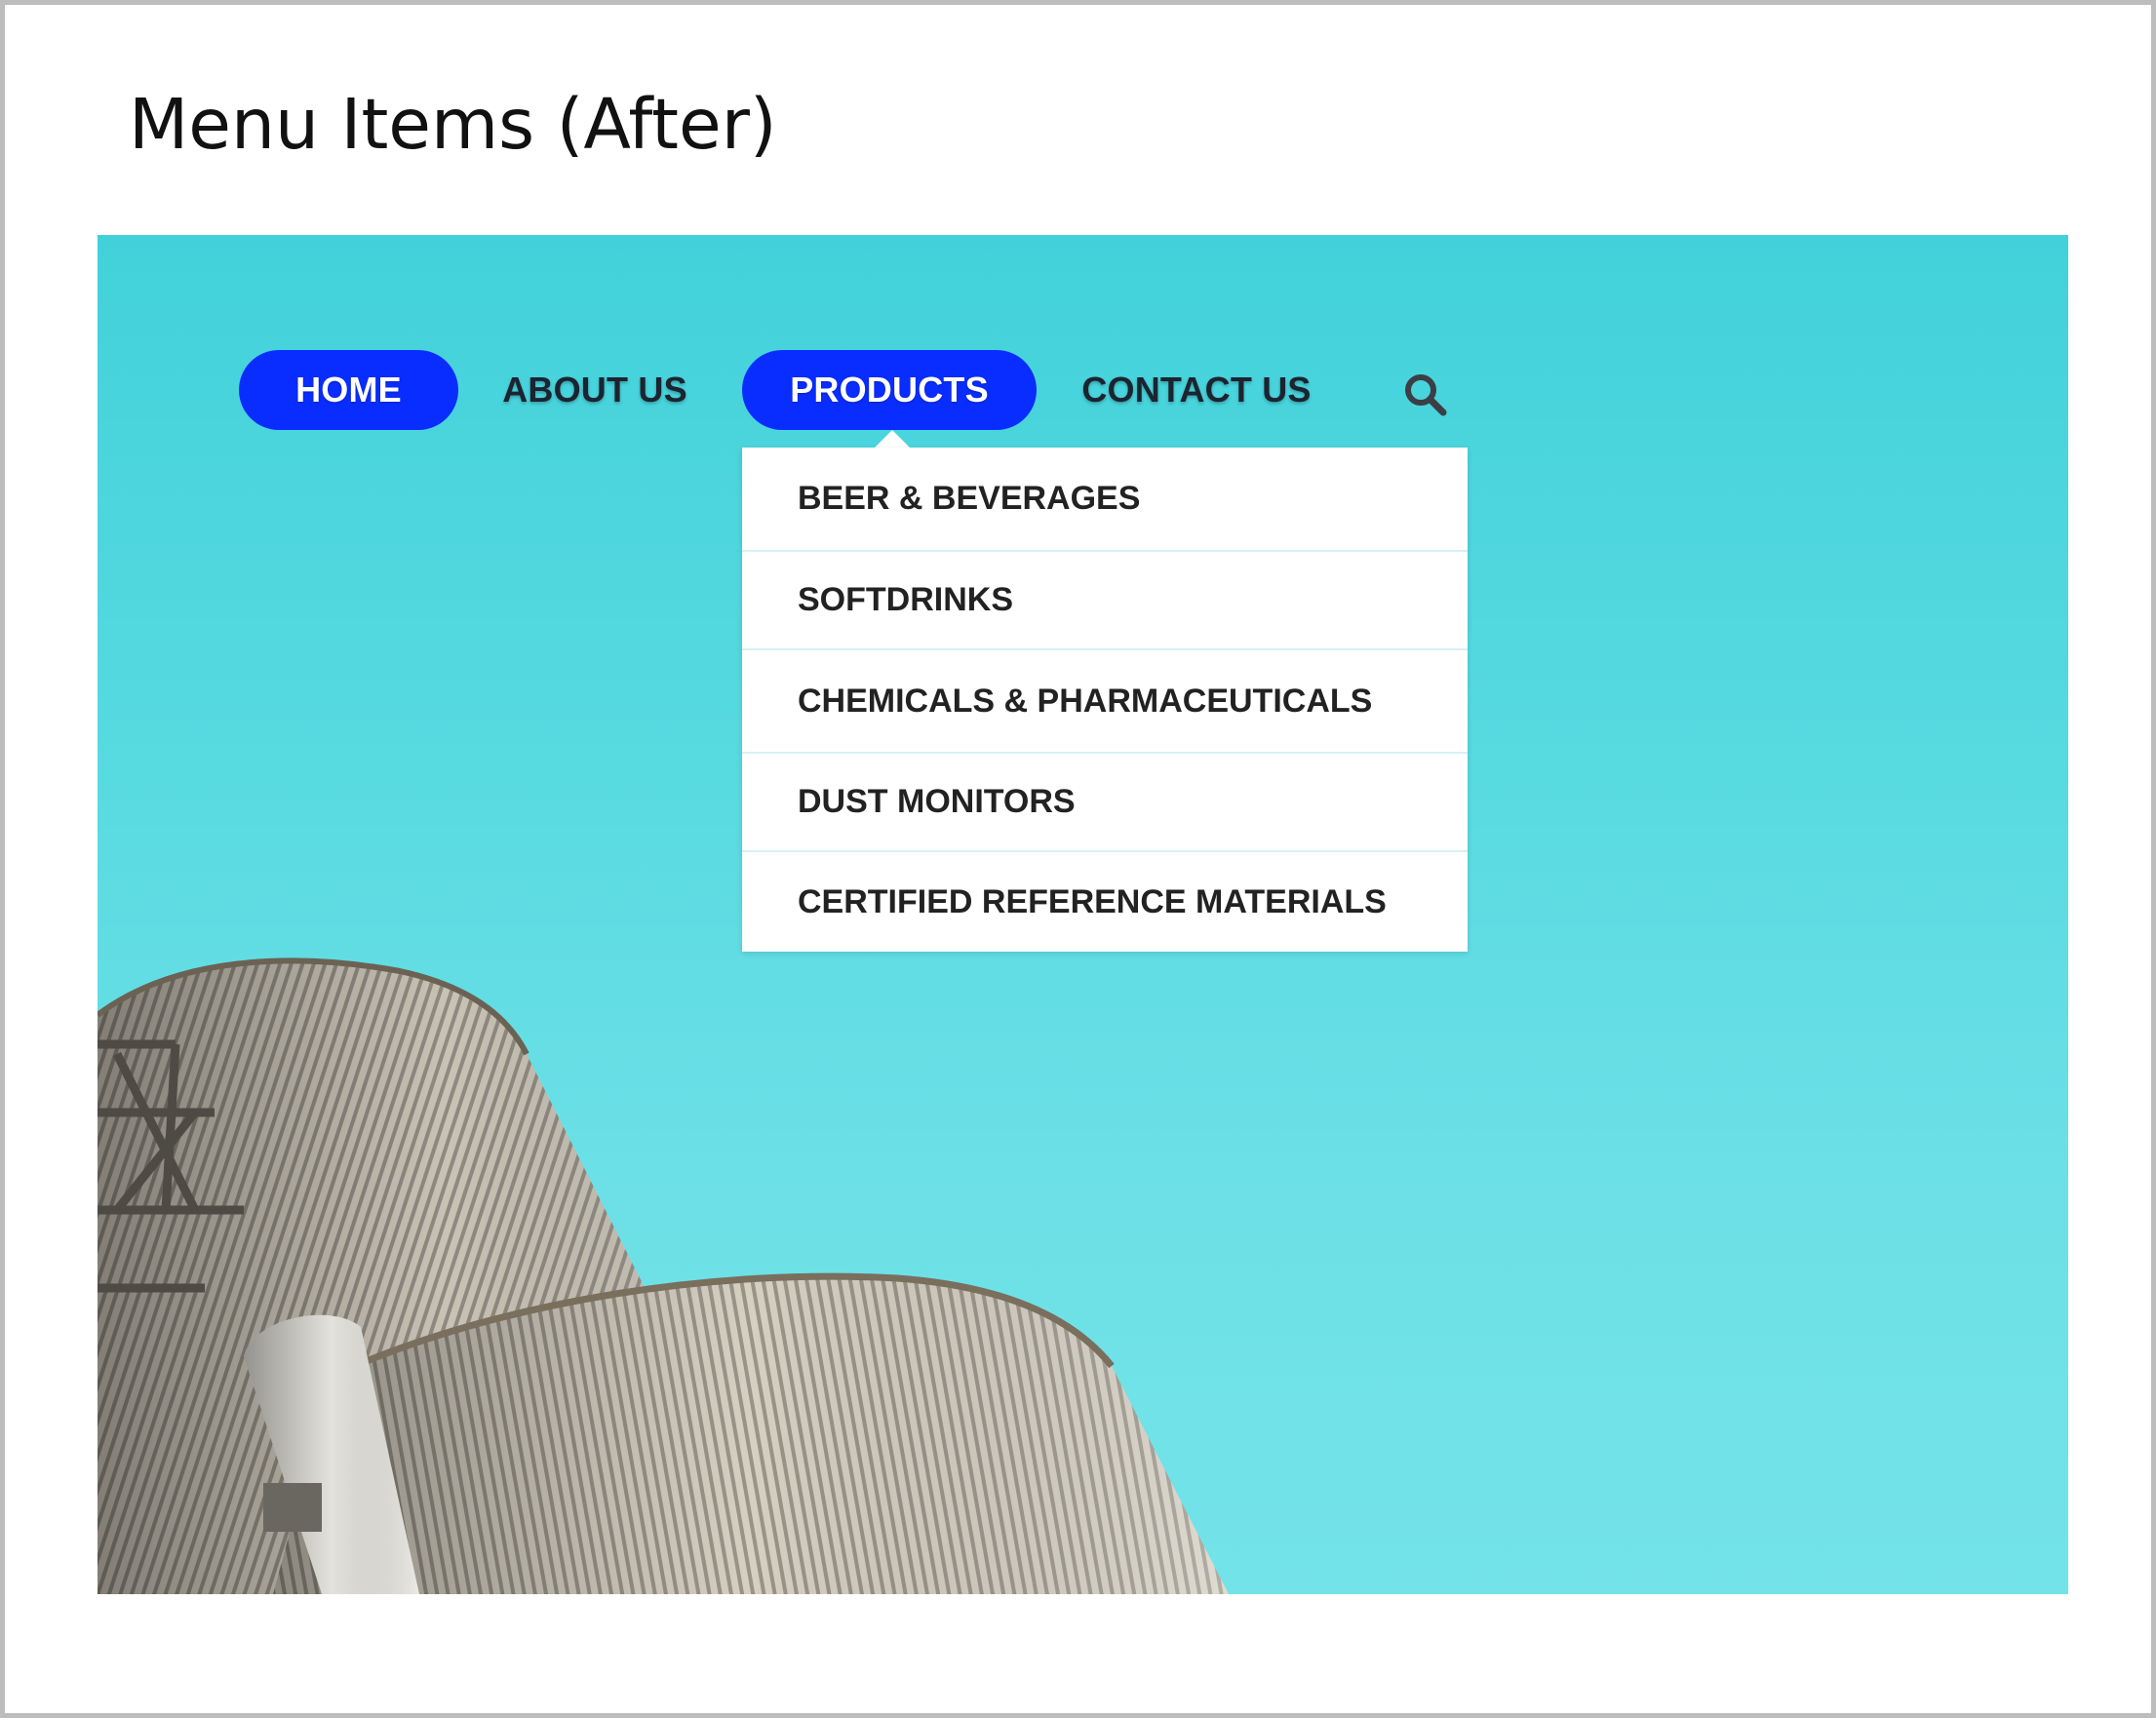 The width and height of the screenshot is (2156, 1718). I want to click on dropdown-item-beer-beverages: BEER & BEVERAGES, so click(1105, 499).